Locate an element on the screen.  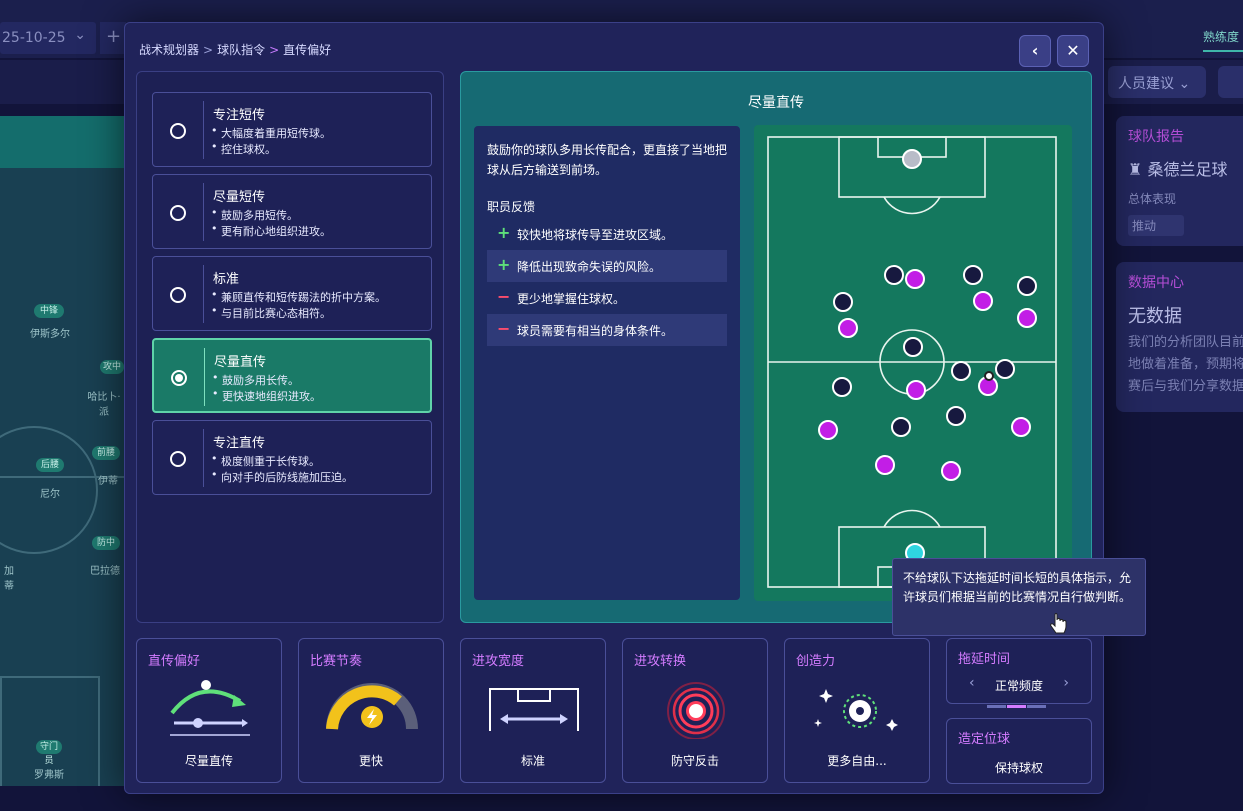
tile-set-pieces: 造定位球 保持球权 is located at coordinates (1019, 751).